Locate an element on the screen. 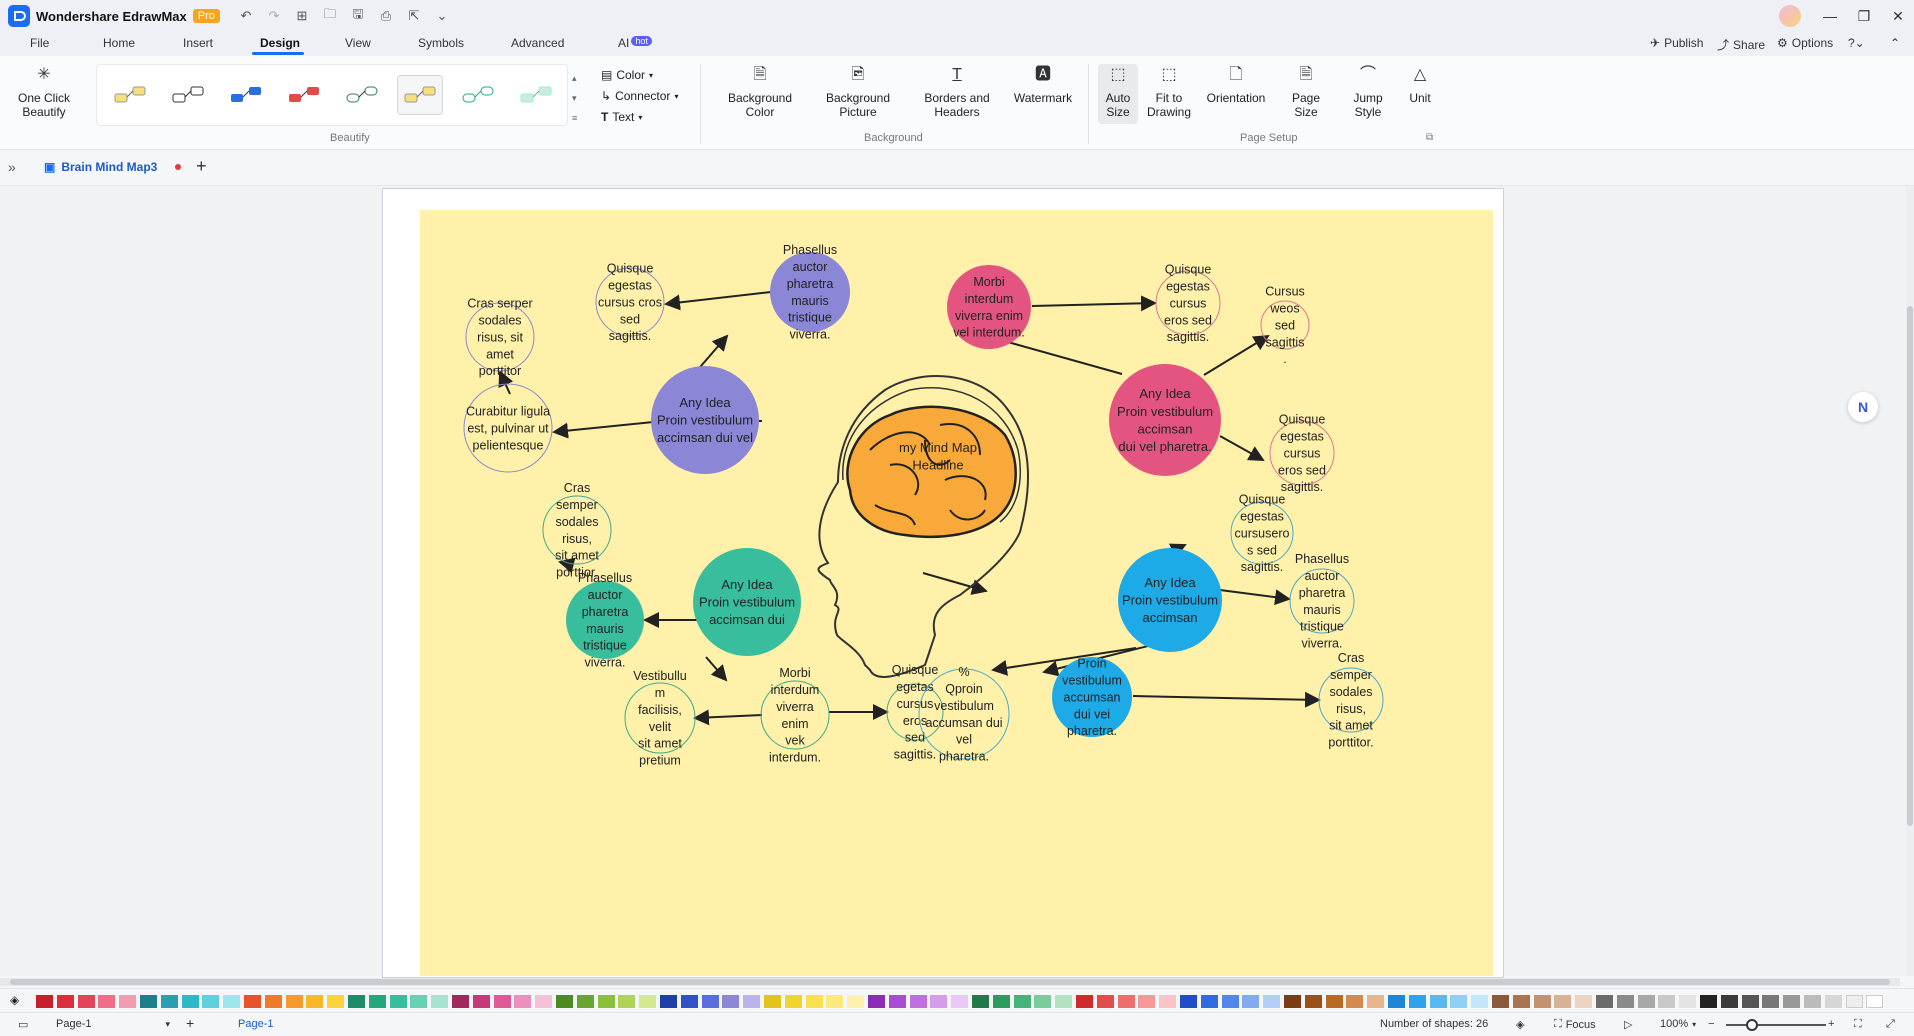  page-select: Page-1 ▾ is located at coordinates (113, 1024).